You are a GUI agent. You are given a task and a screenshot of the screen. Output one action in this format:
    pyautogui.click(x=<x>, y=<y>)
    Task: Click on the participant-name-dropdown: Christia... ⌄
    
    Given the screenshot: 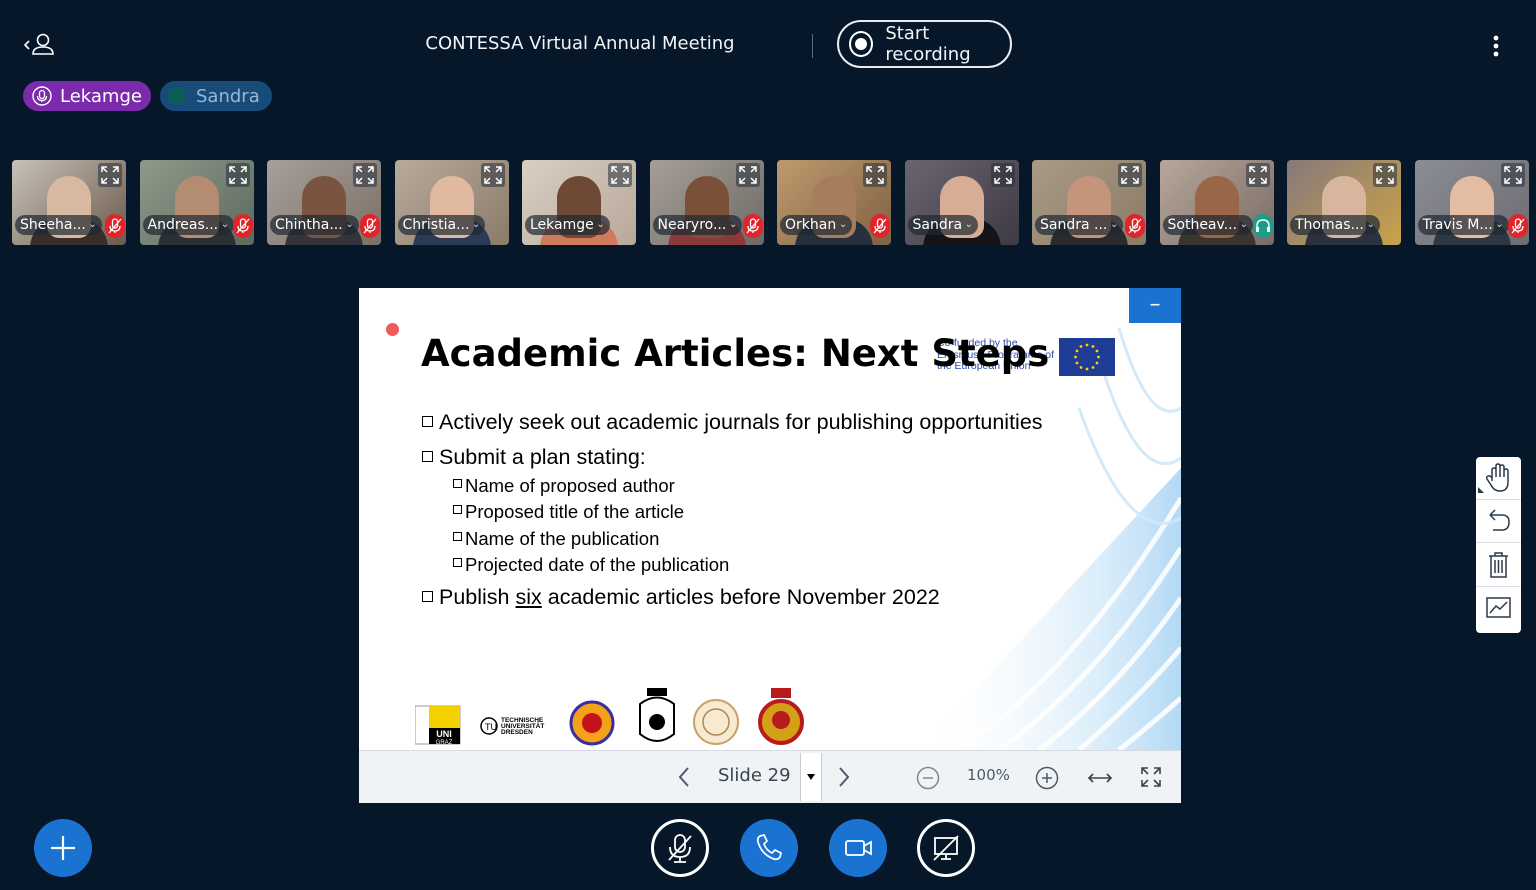 What is the action you would take?
    pyautogui.click(x=441, y=225)
    